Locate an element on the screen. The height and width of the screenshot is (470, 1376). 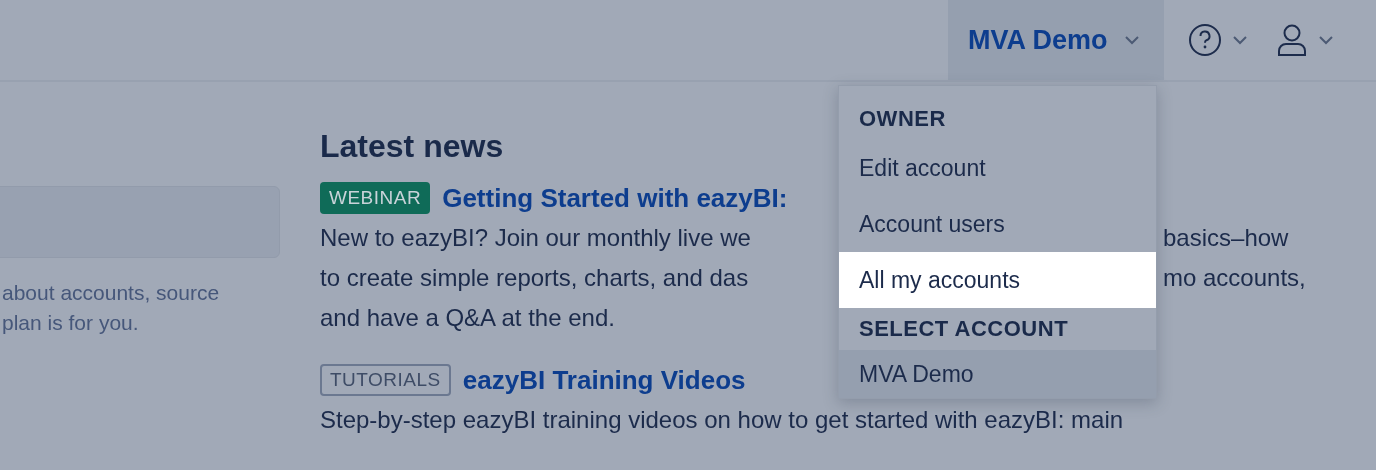
category-badge: TUTORIALS is located at coordinates (385, 380).